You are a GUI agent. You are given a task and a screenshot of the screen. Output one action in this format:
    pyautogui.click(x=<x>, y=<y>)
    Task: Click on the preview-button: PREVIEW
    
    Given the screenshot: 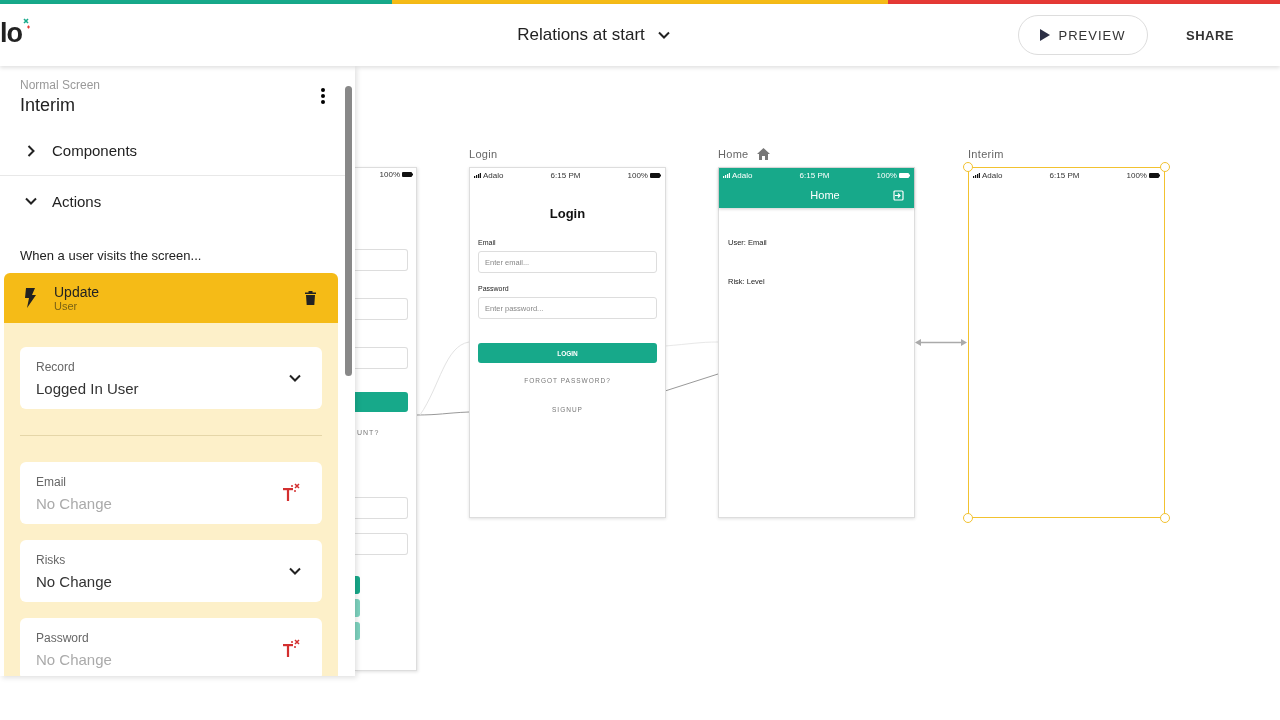 What is the action you would take?
    pyautogui.click(x=1082, y=35)
    